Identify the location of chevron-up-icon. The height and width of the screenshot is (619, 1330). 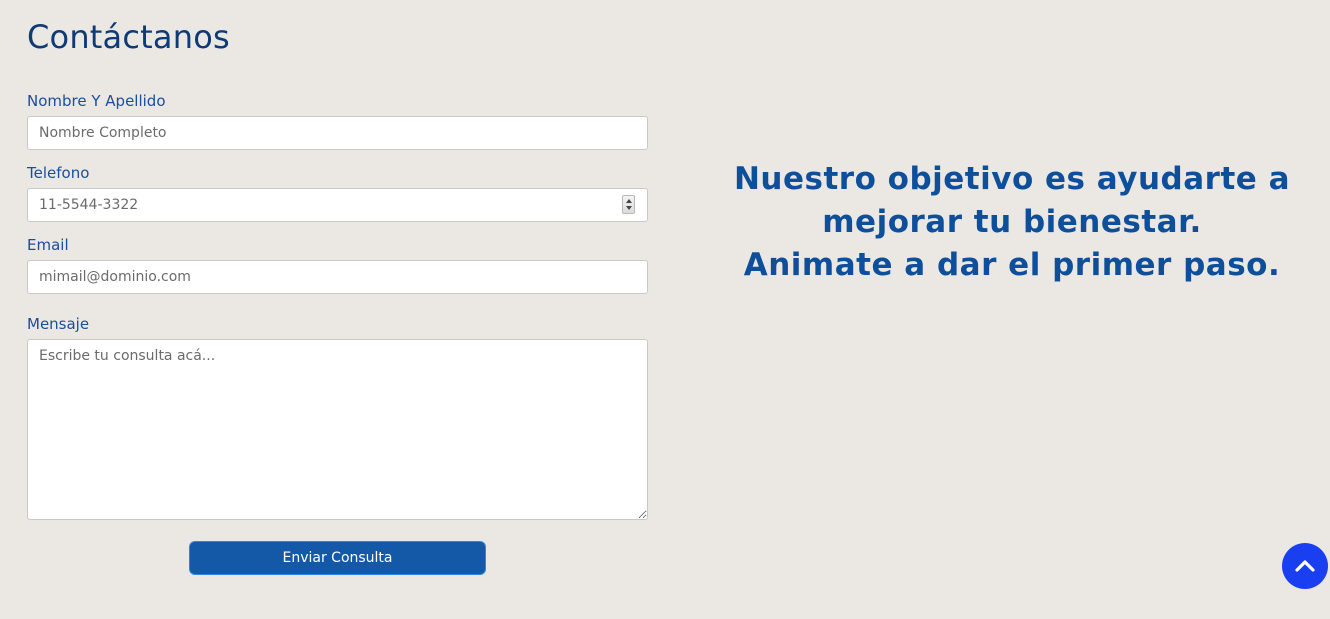
(1305, 566).